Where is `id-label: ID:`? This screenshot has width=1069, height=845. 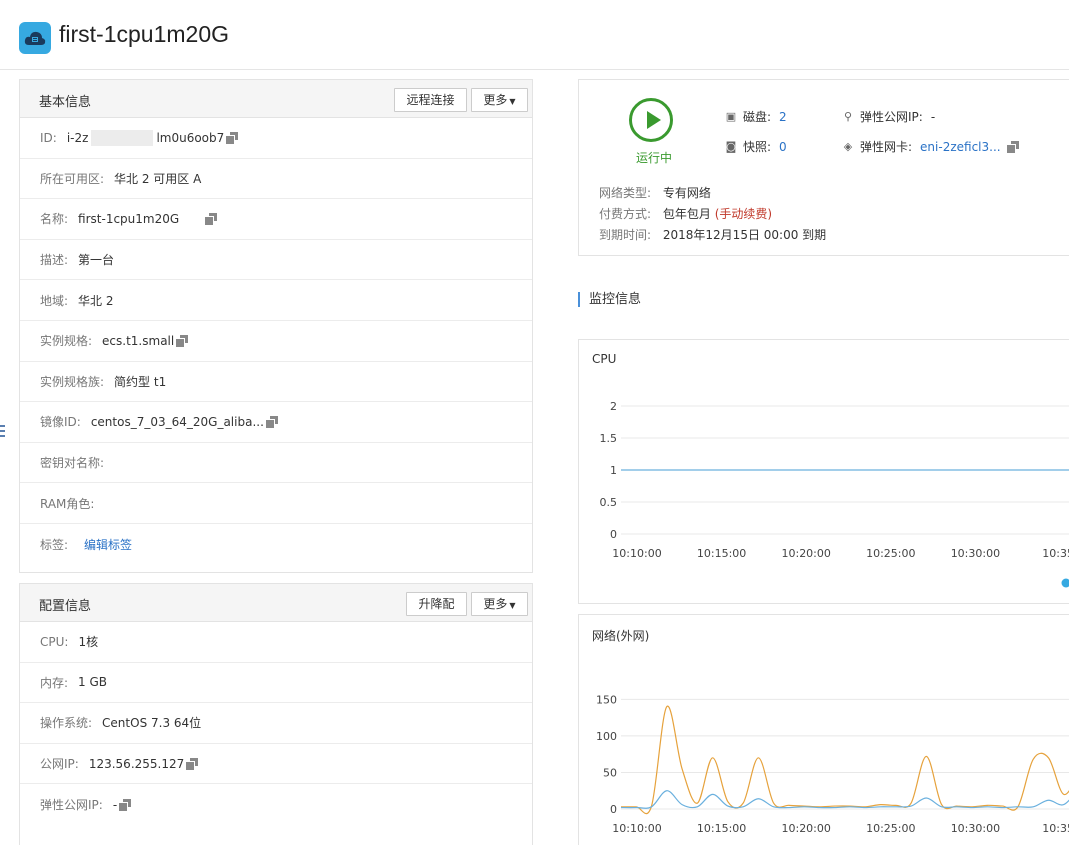 id-label: ID: is located at coordinates (48, 137).